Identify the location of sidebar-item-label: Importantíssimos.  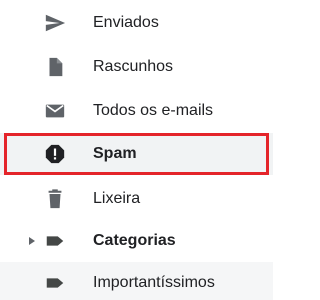
(154, 282).